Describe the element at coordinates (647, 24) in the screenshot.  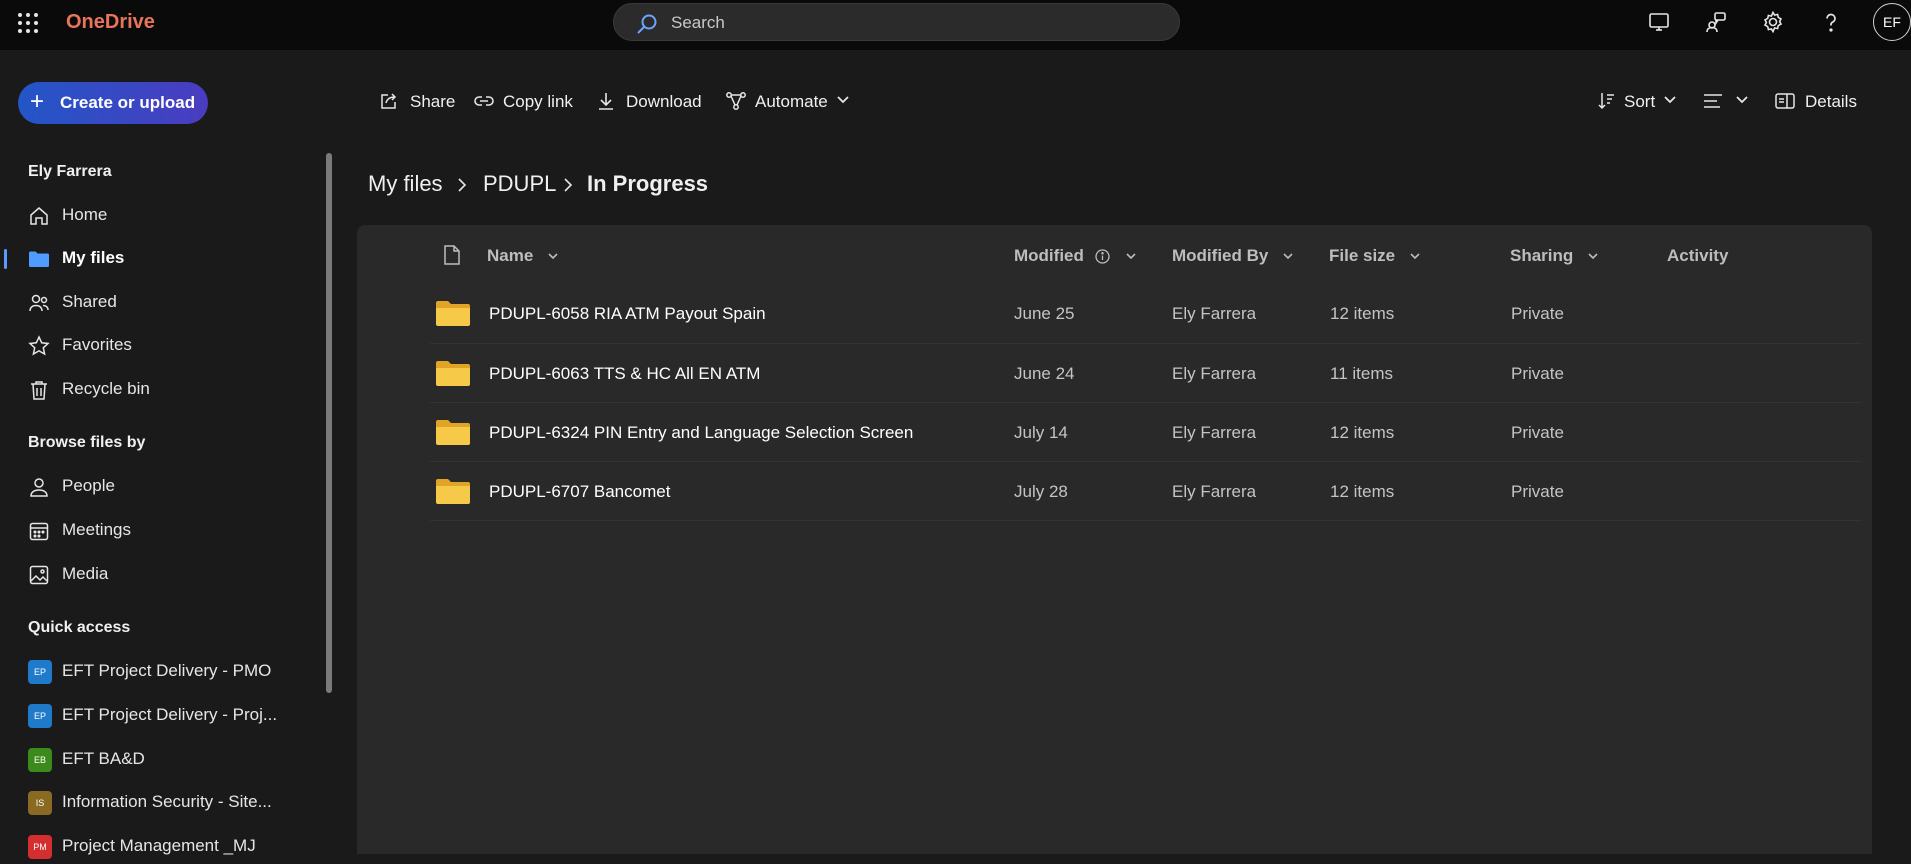
I see `search-icon` at that location.